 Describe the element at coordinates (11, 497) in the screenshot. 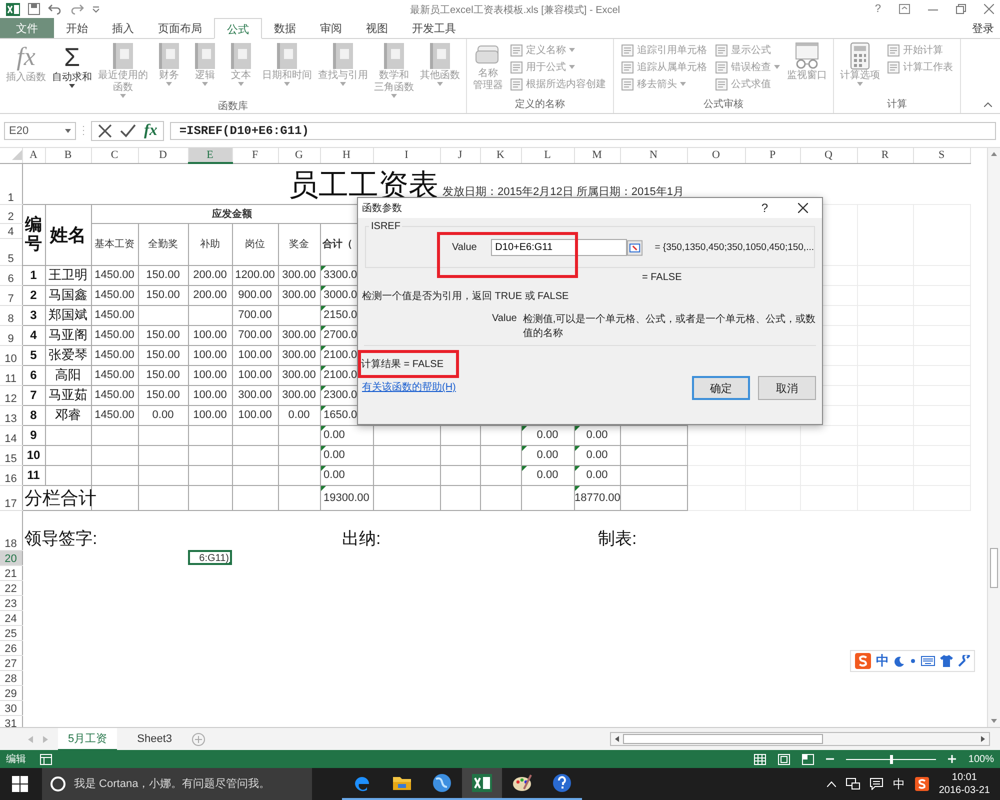

I see `row-header: 17` at that location.